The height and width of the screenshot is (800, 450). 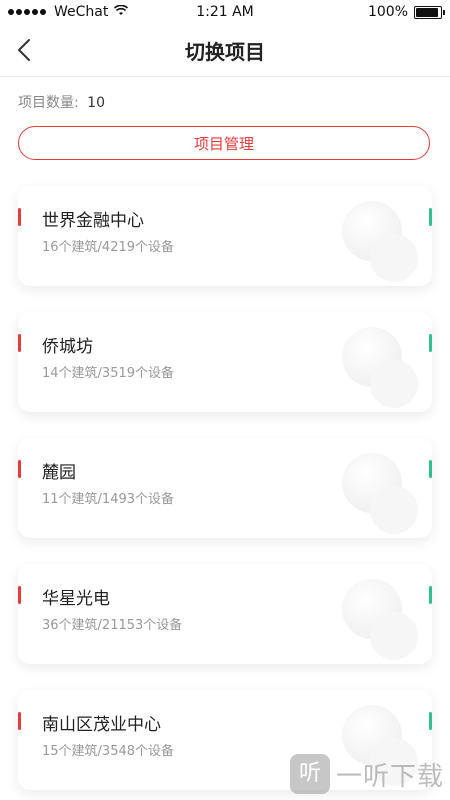 I want to click on status-bar: WeChat 1:21 AM 100%, so click(x=225, y=12).